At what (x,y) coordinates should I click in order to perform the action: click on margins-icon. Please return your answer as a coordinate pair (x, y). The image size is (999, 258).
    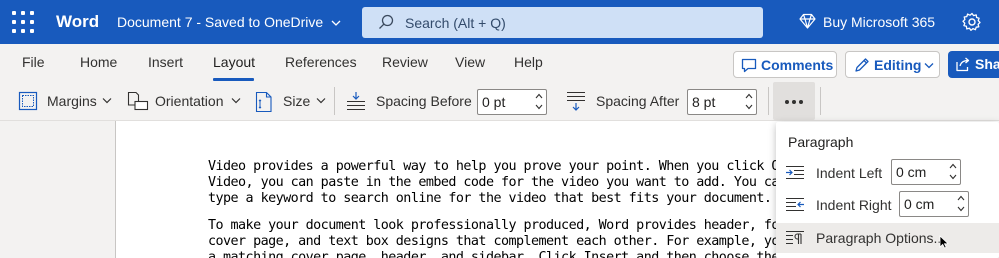
    Looking at the image, I should click on (28, 101).